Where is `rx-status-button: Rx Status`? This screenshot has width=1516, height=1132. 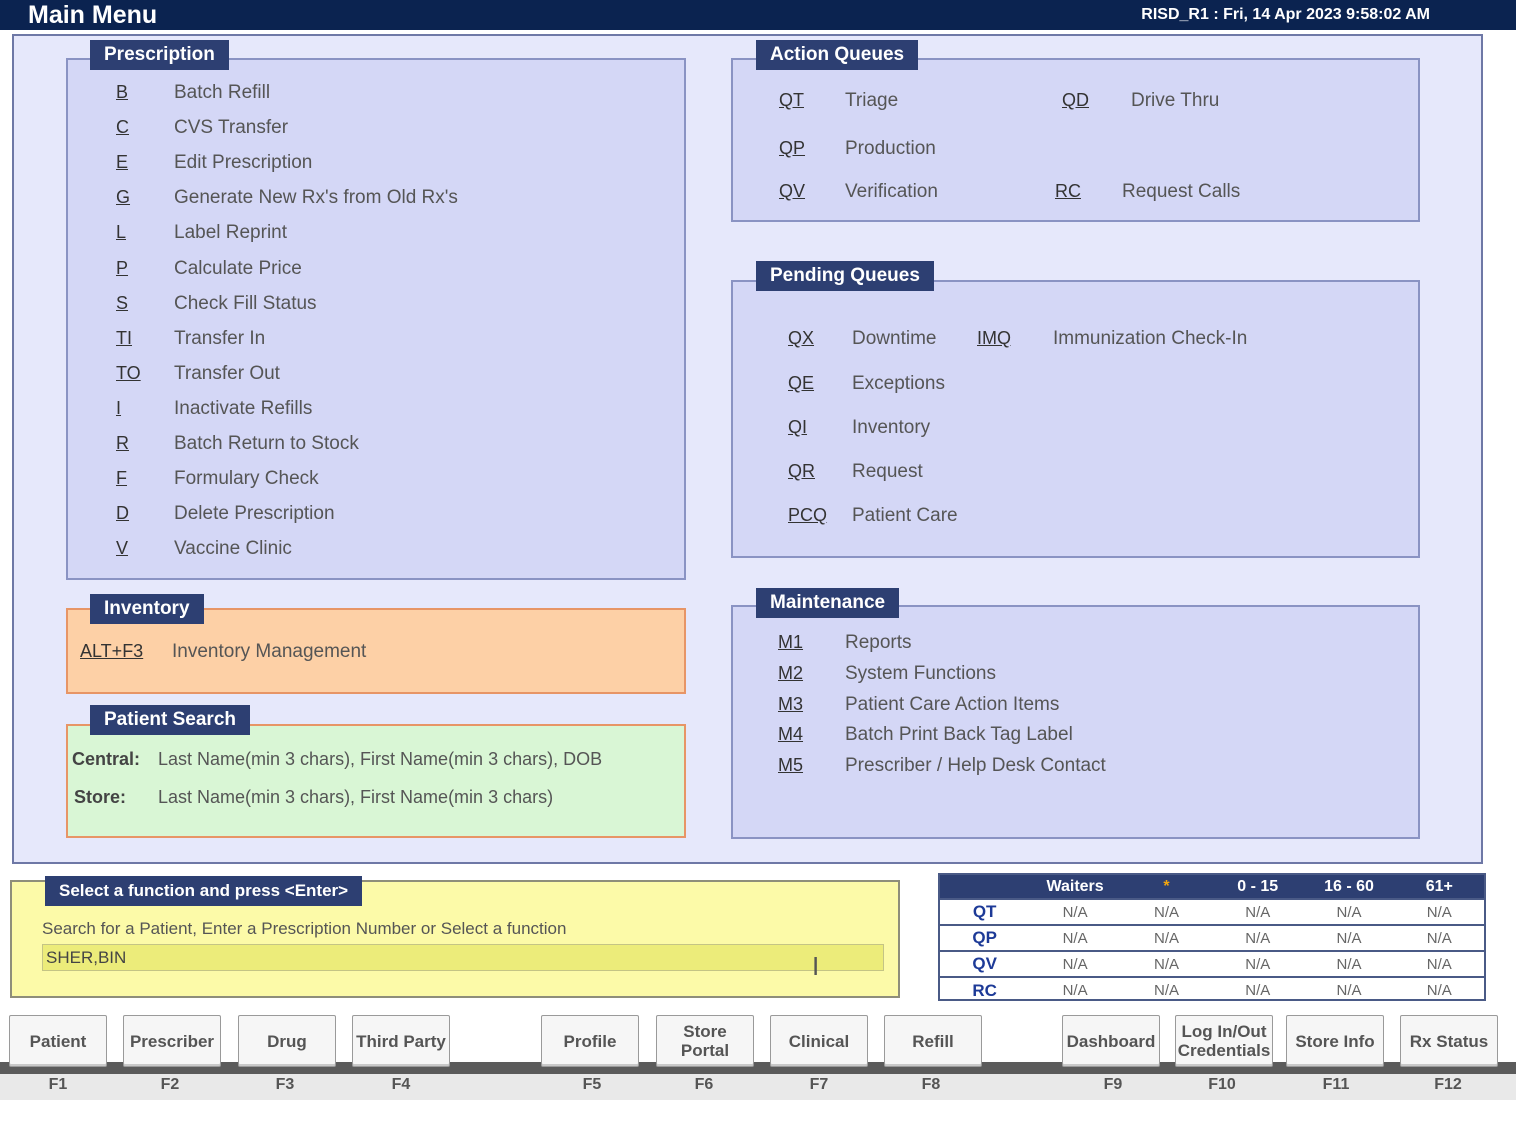
rx-status-button: Rx Status is located at coordinates (1449, 1041).